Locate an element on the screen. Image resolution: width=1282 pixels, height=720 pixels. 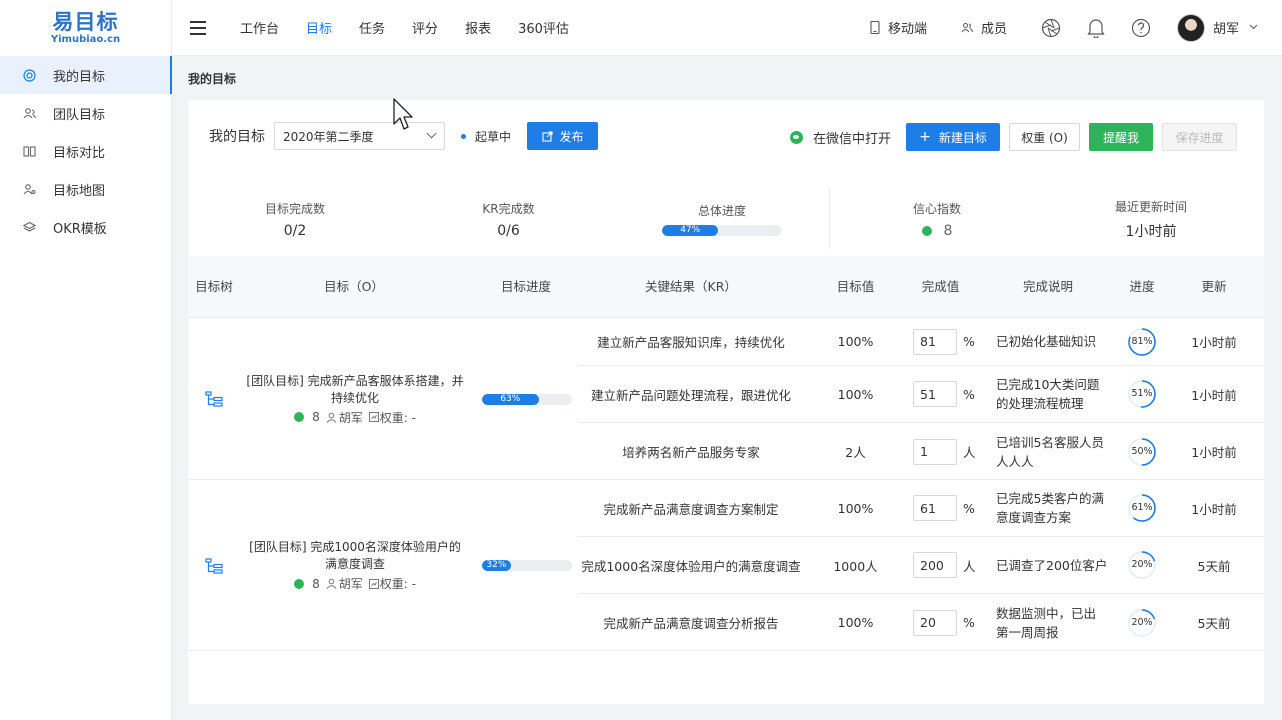
status-dot is located at coordinates (463, 136).